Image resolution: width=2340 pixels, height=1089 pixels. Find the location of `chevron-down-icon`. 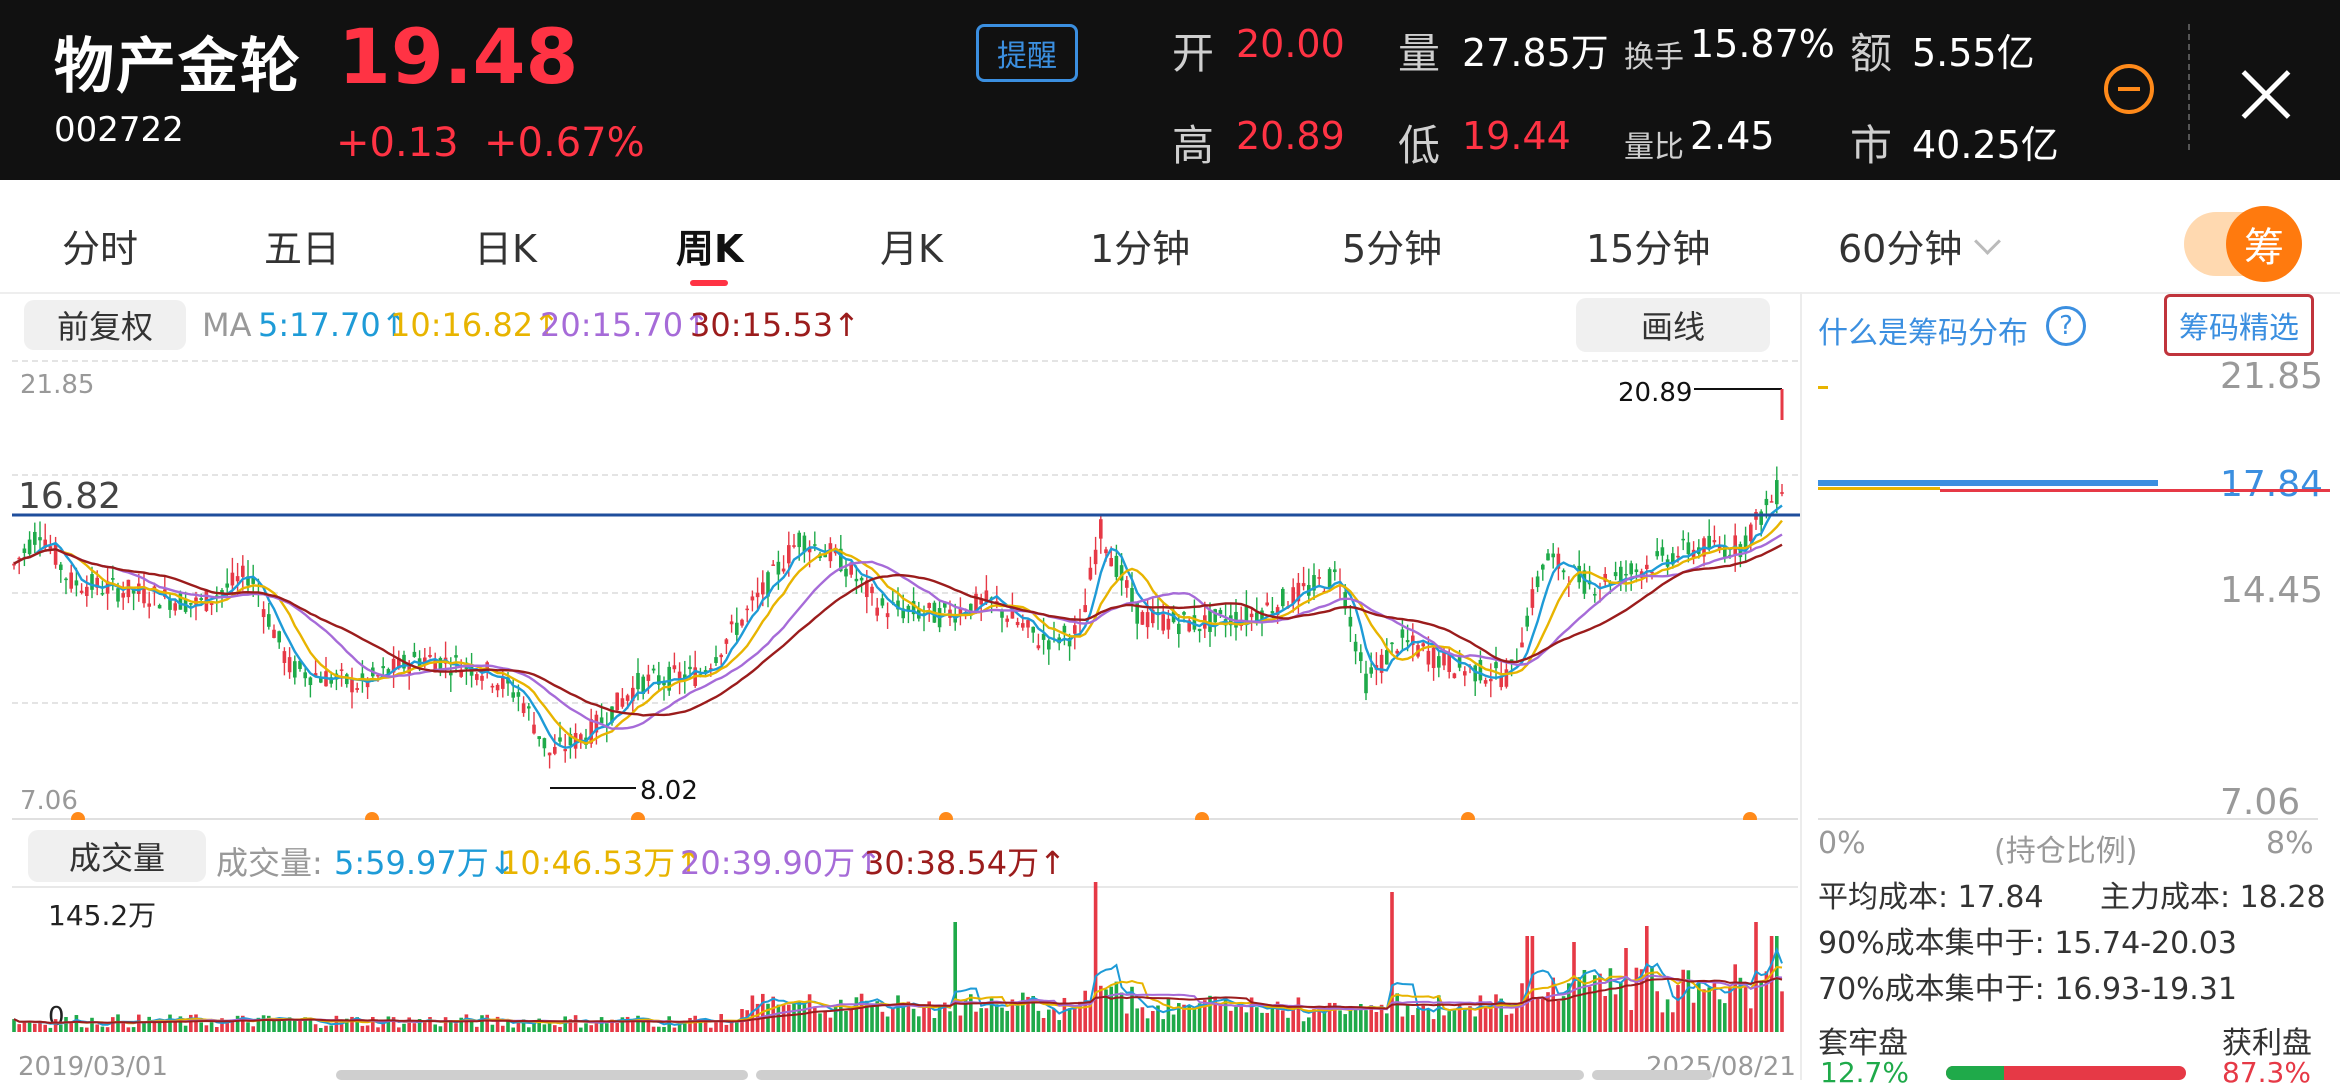

chevron-down-icon is located at coordinates (1987, 241).